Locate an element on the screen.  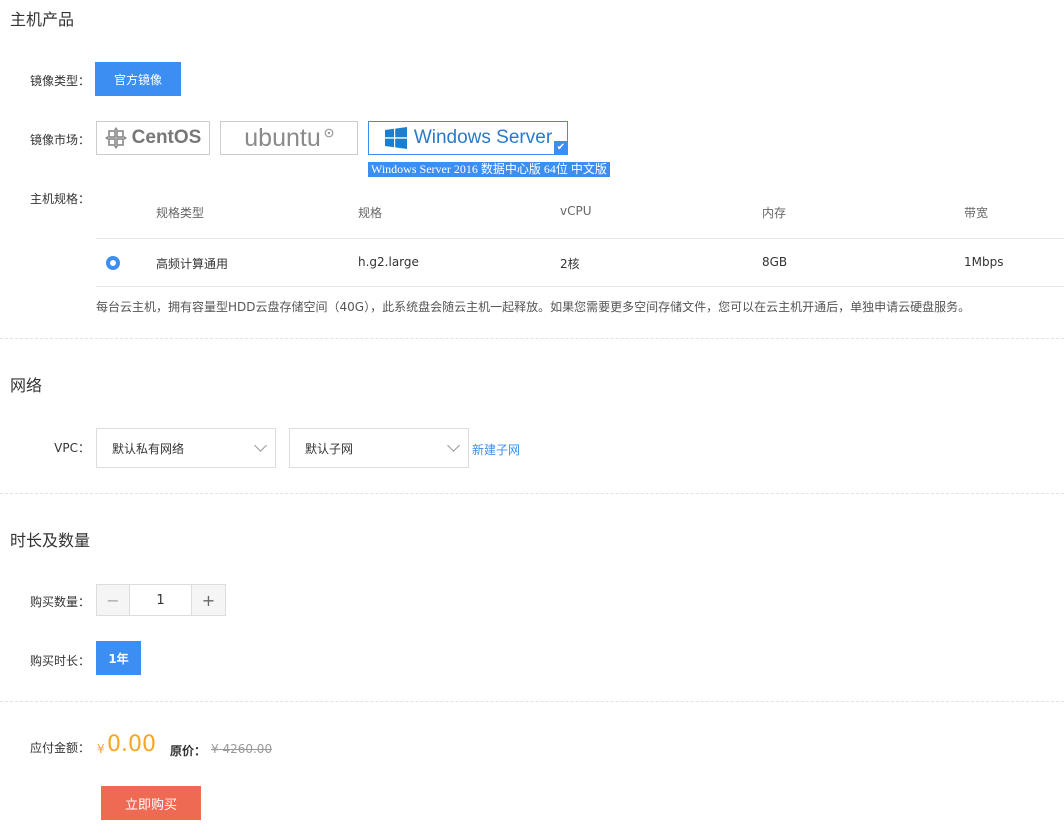
header-spec: 规格 is located at coordinates (370, 213).